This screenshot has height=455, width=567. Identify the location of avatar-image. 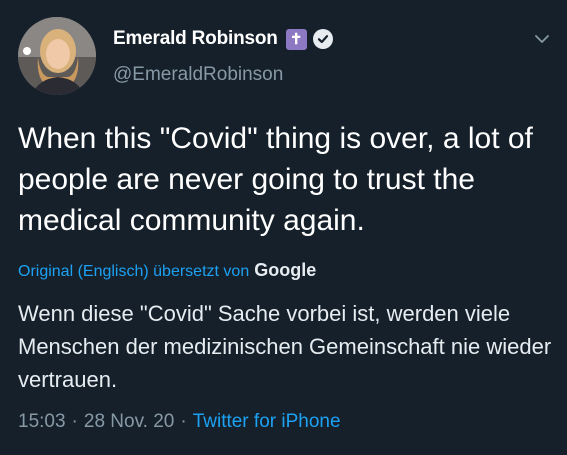
(57, 56).